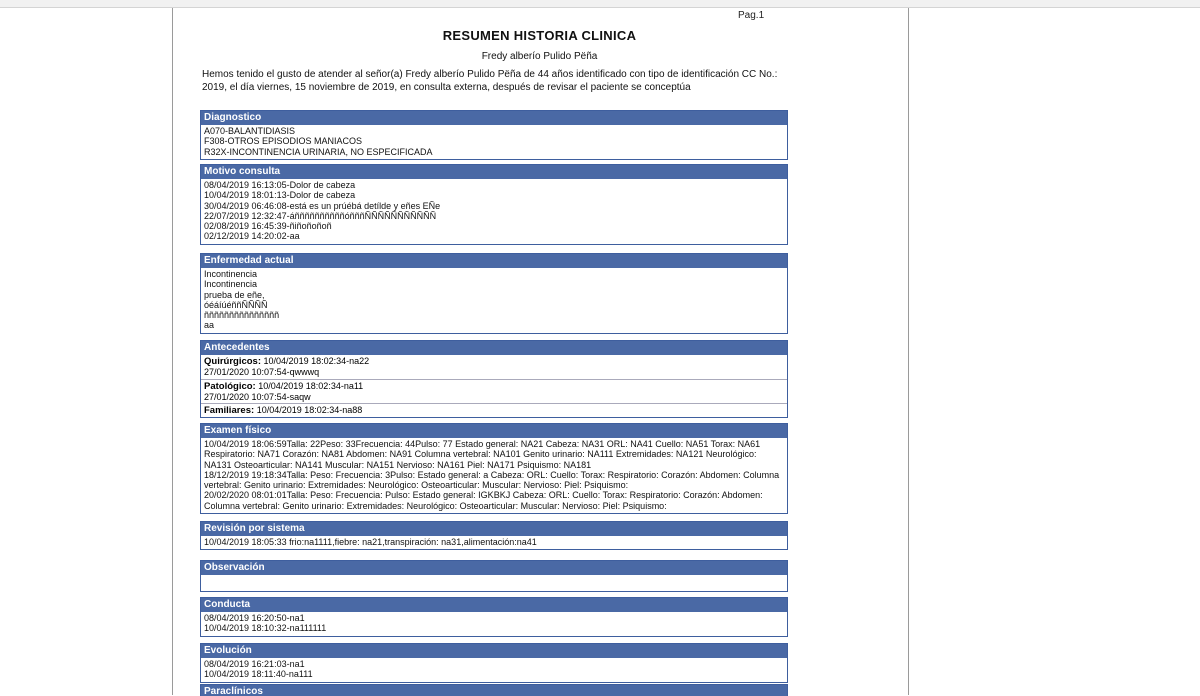 The image size is (1200, 696). Describe the element at coordinates (316, 361) in the screenshot. I see `list-item: 10/04/2019 18:02:34-na22` at that location.